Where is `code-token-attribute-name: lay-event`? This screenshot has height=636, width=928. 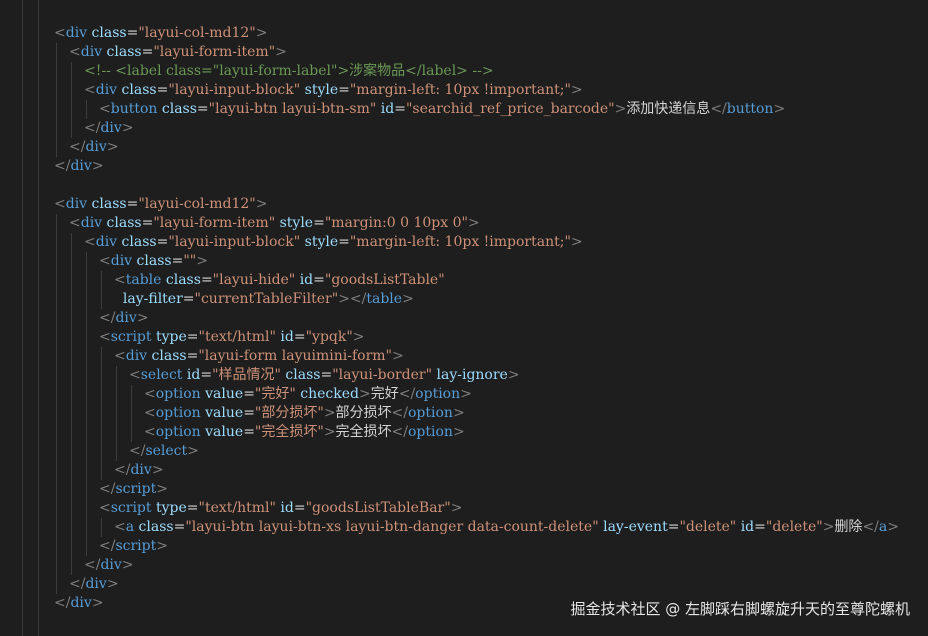 code-token-attribute-name: lay-event is located at coordinates (635, 527).